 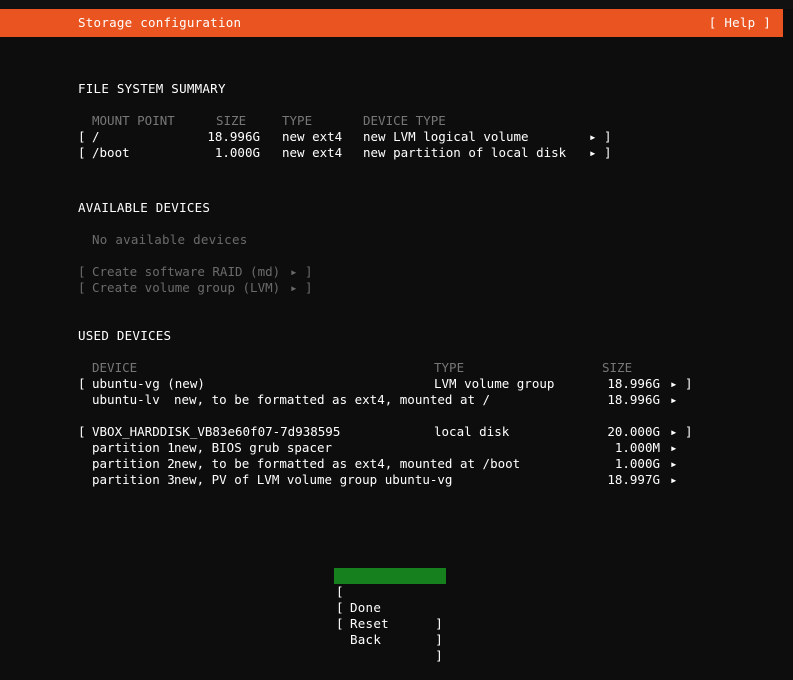 What do you see at coordinates (465, 152) in the screenshot?
I see `device-type-value: new partition of local disk` at bounding box center [465, 152].